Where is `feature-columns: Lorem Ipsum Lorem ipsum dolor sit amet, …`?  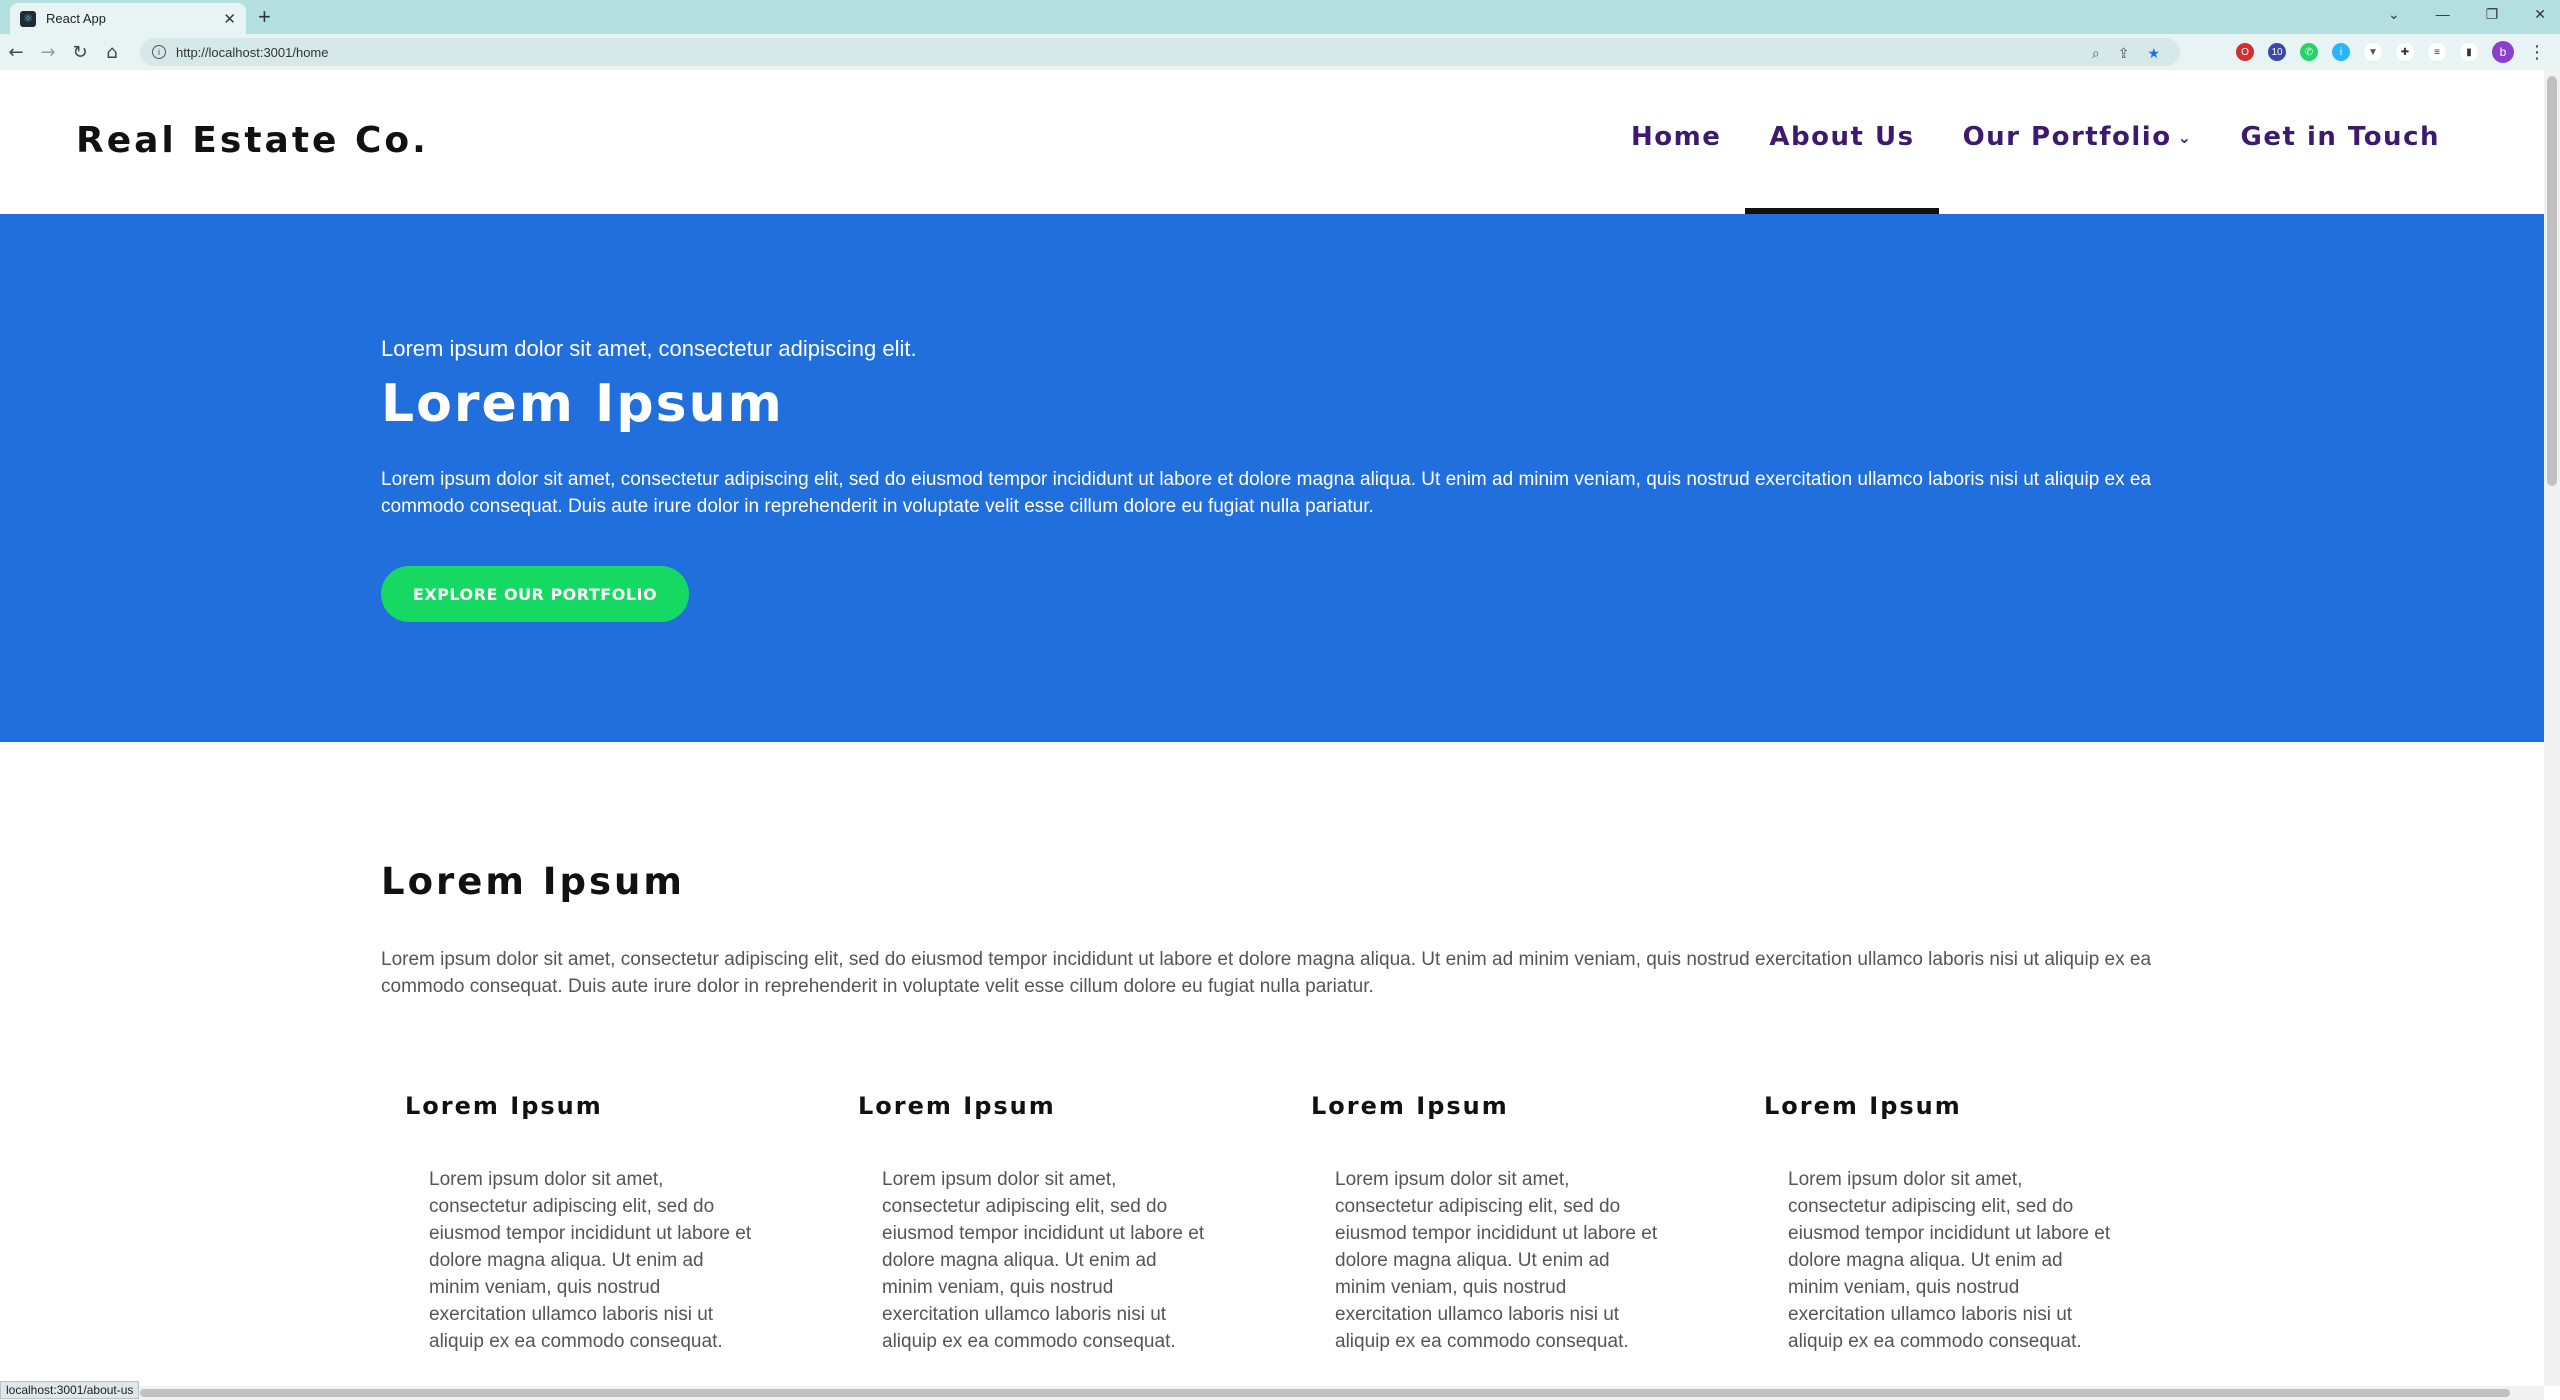 feature-columns: Lorem Ipsum Lorem ipsum dolor sit amet, … is located at coordinates (1311, 1223).